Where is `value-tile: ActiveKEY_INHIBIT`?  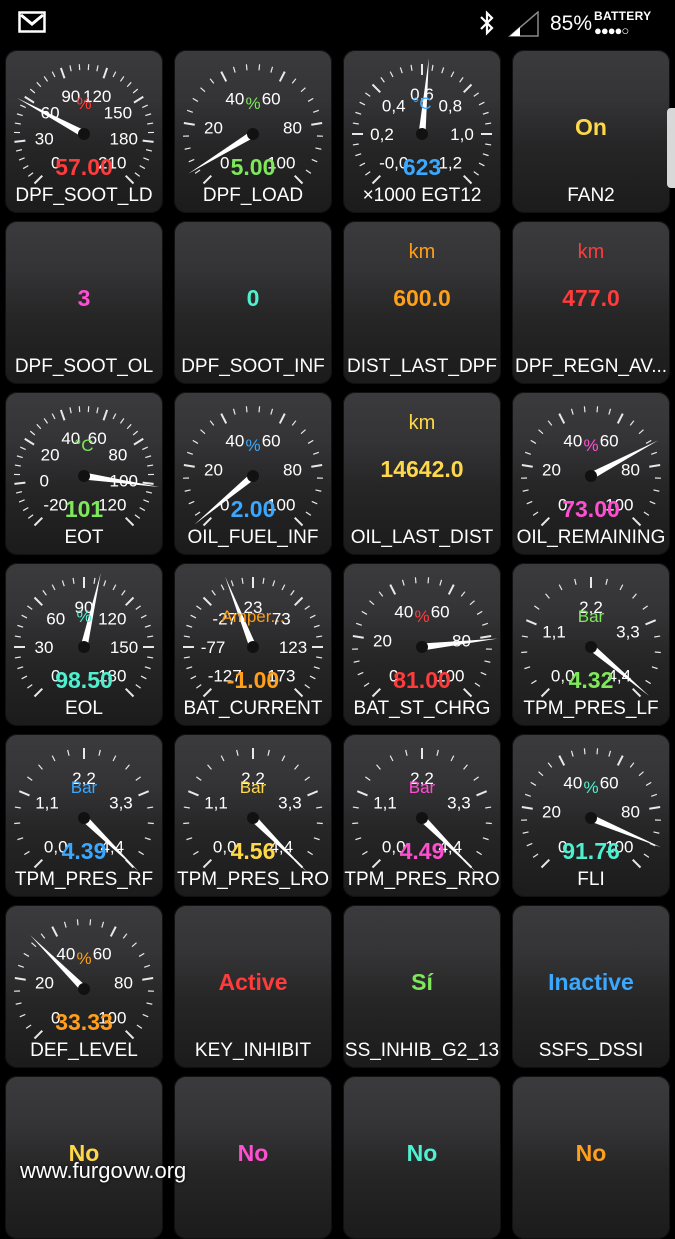 value-tile: ActiveKEY_INHIBIT is located at coordinates (253, 986).